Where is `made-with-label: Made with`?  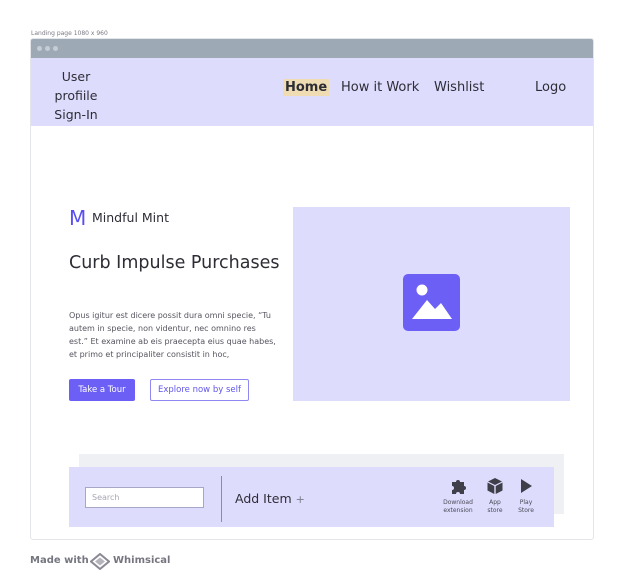 made-with-label: Made with is located at coordinates (59, 560).